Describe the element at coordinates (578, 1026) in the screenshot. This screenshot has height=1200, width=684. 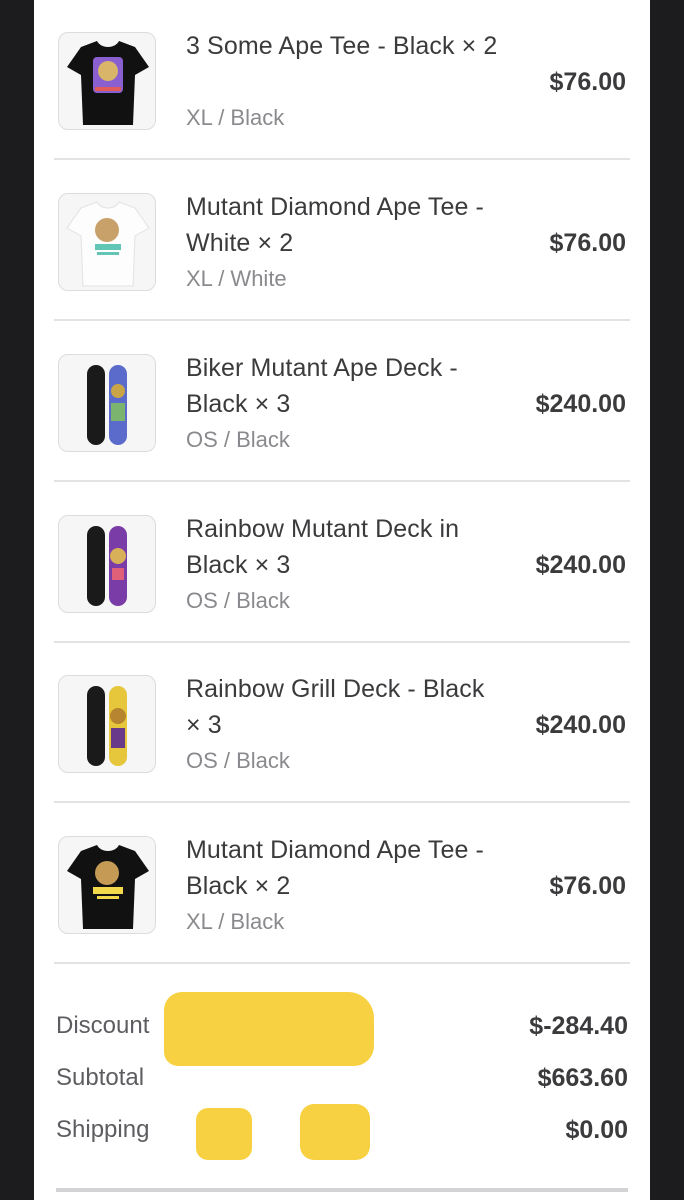
I see `discount-value: $-284.40` at that location.